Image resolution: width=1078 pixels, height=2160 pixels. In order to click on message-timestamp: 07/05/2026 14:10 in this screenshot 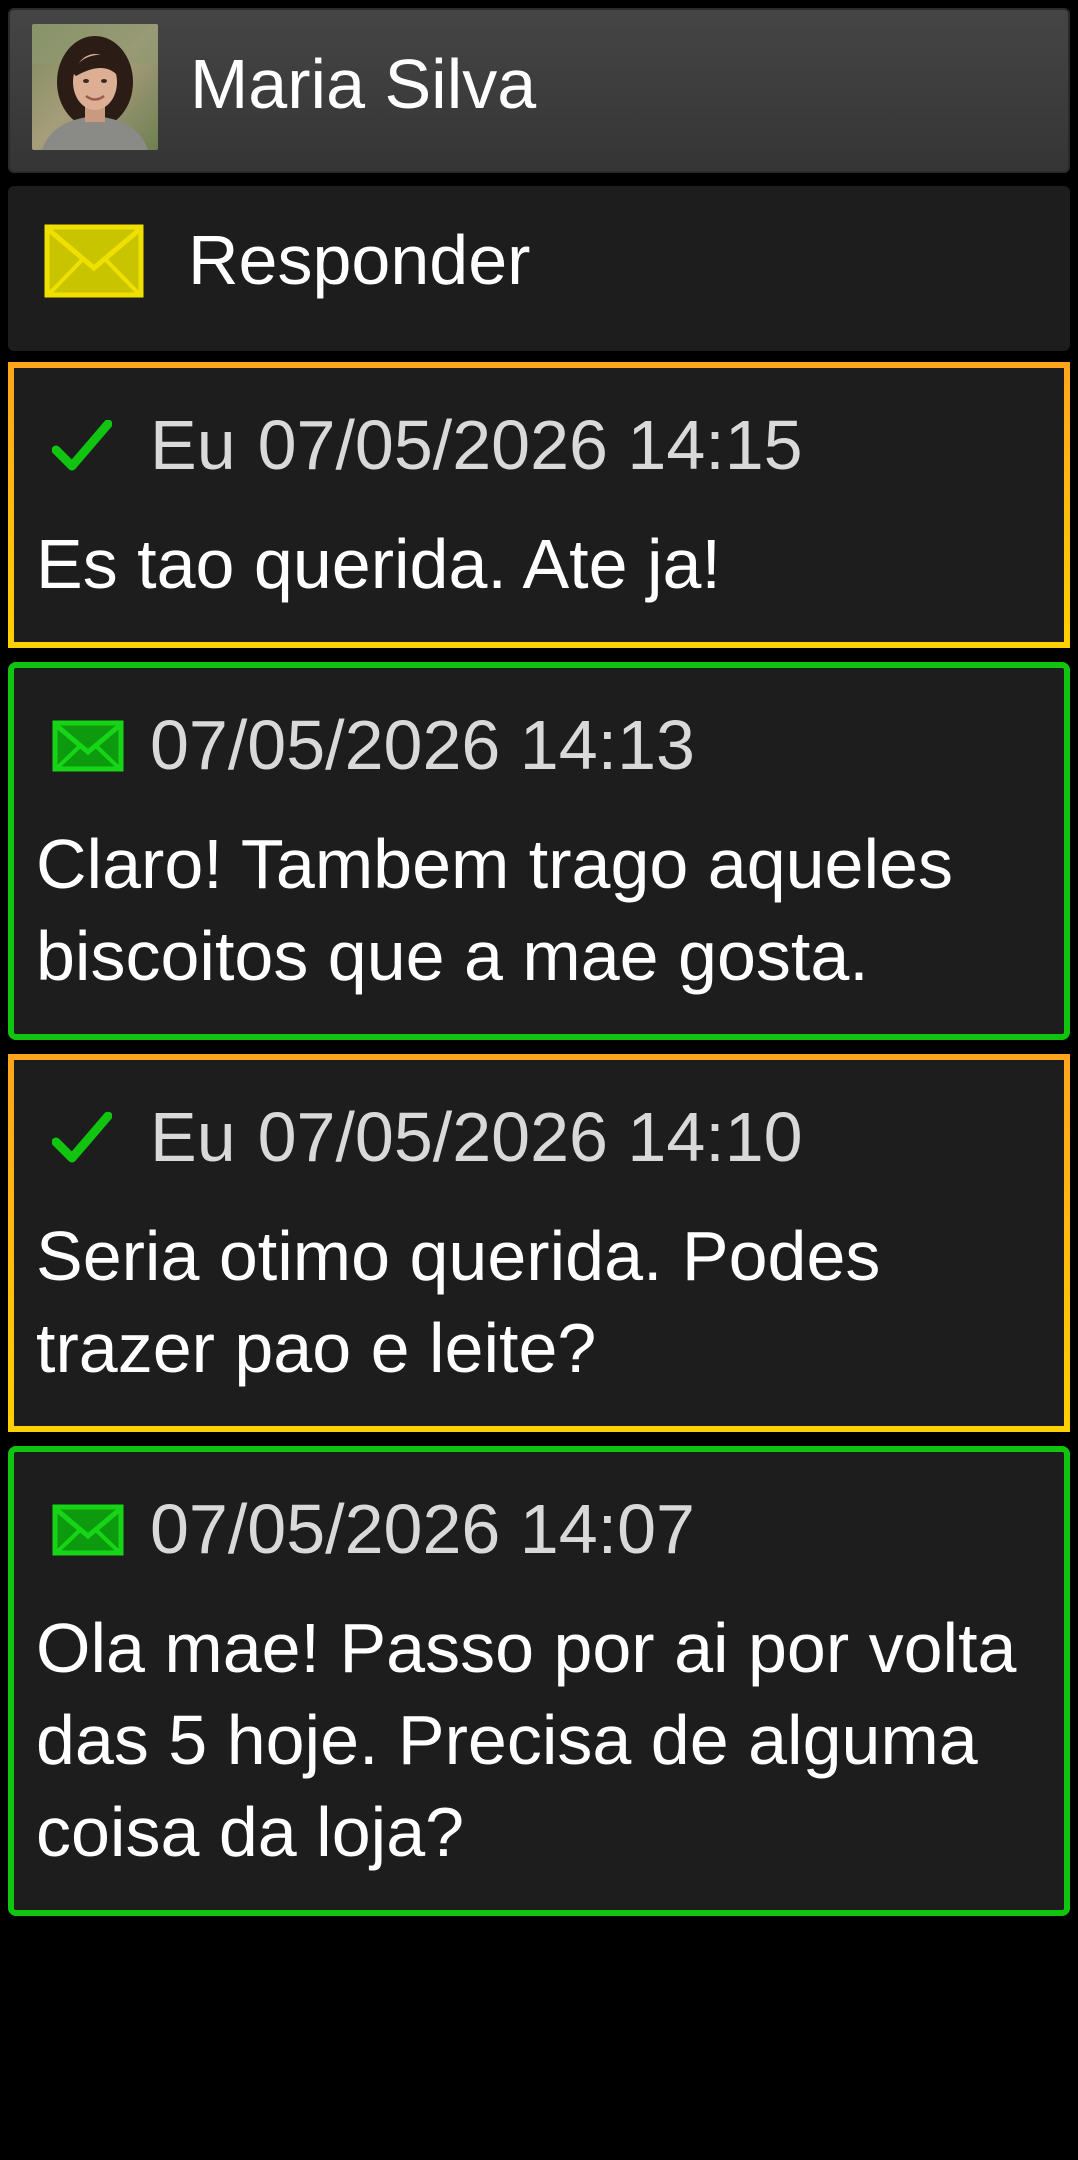, I will do `click(530, 1137)`.